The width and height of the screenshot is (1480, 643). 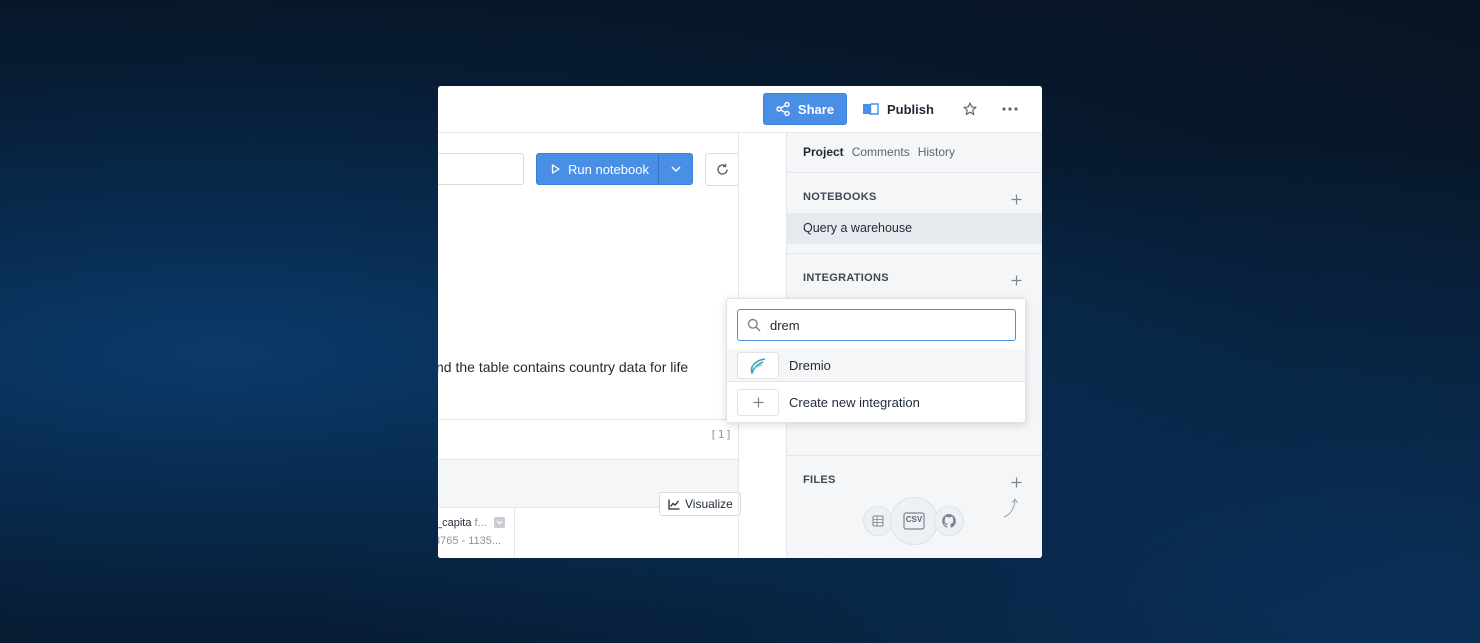 I want to click on code-cell: [1], so click(x=588, y=439).